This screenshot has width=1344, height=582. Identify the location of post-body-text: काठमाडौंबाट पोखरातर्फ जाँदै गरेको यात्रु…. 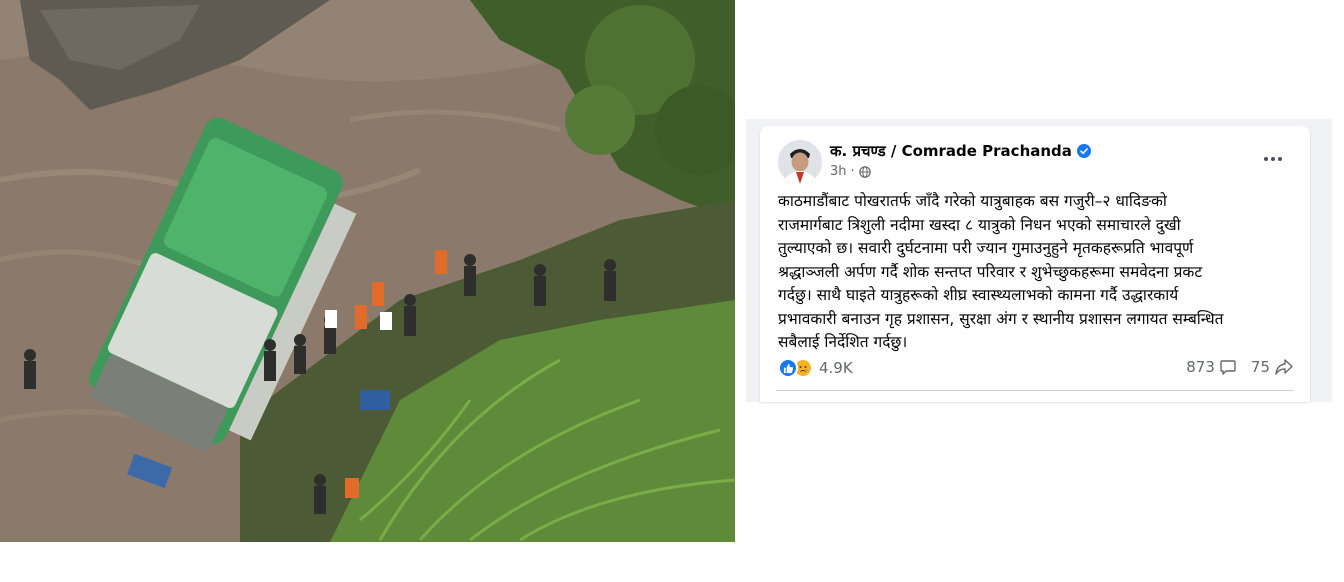
(1001, 271).